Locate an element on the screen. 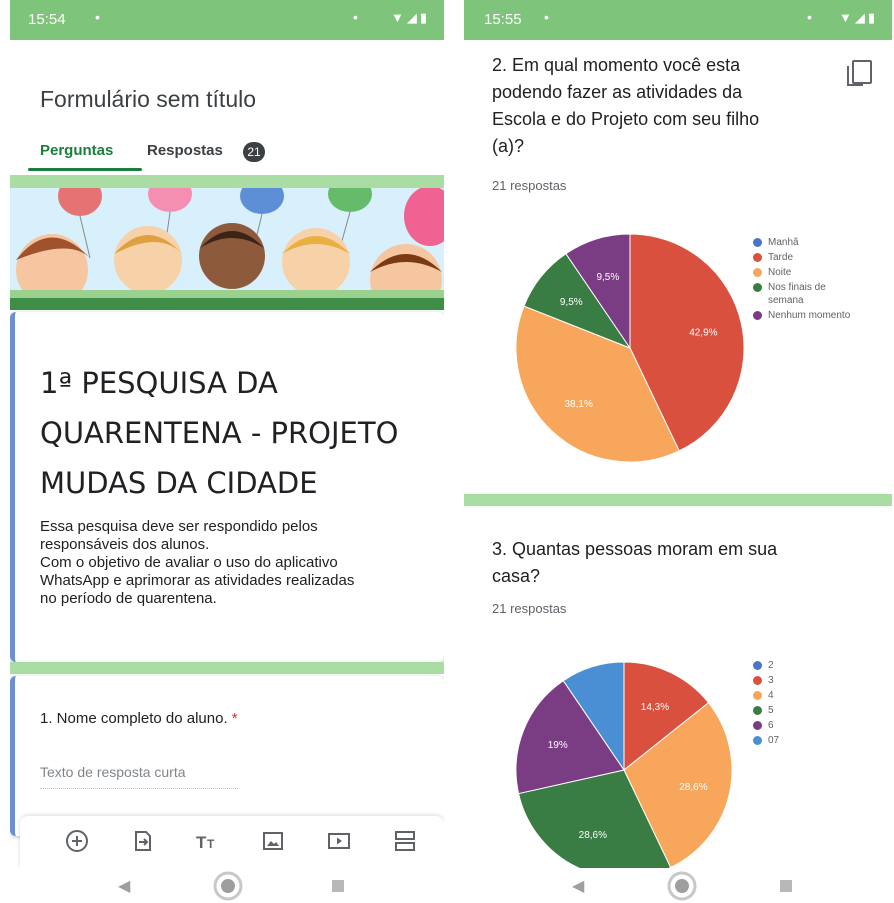  tab-respostas: Respostas is located at coordinates (185, 150).